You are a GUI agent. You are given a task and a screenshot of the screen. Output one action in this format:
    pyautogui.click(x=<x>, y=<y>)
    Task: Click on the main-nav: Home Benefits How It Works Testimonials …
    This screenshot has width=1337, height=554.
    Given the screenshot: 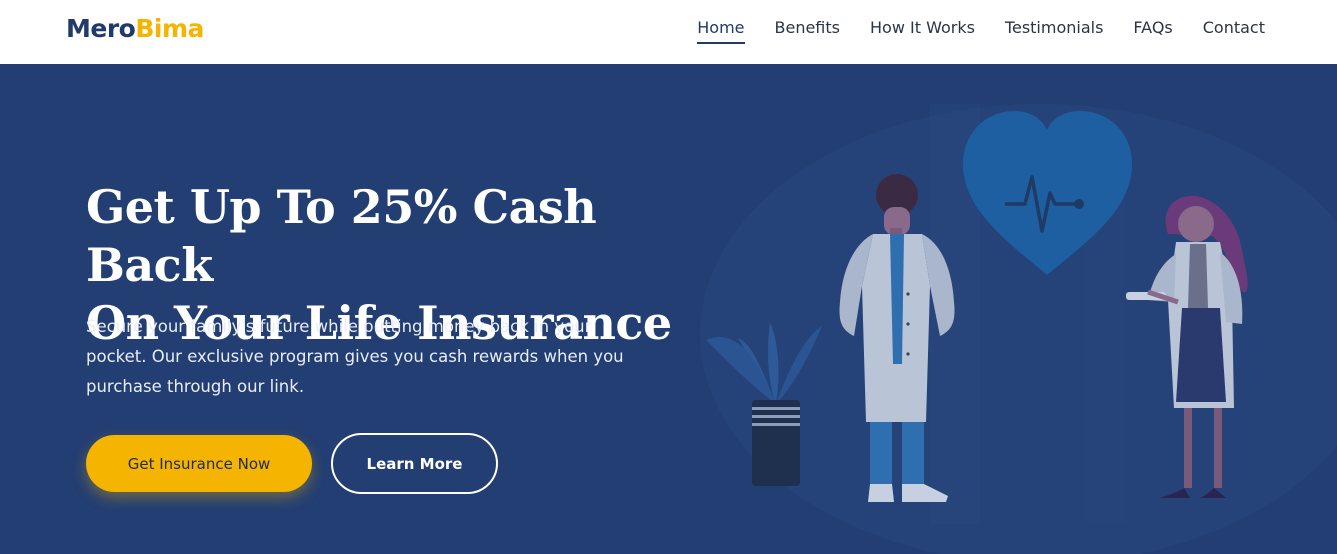 What is the action you would take?
    pyautogui.click(x=981, y=31)
    